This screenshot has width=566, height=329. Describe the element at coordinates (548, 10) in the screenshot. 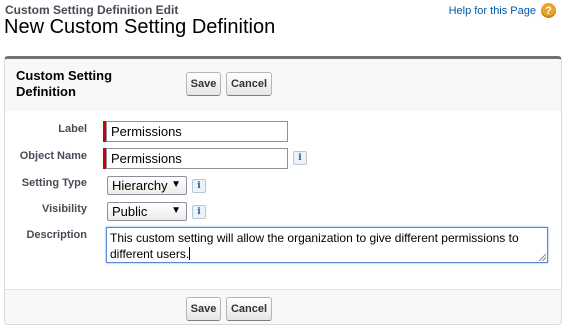

I see `help-icon: ?` at that location.